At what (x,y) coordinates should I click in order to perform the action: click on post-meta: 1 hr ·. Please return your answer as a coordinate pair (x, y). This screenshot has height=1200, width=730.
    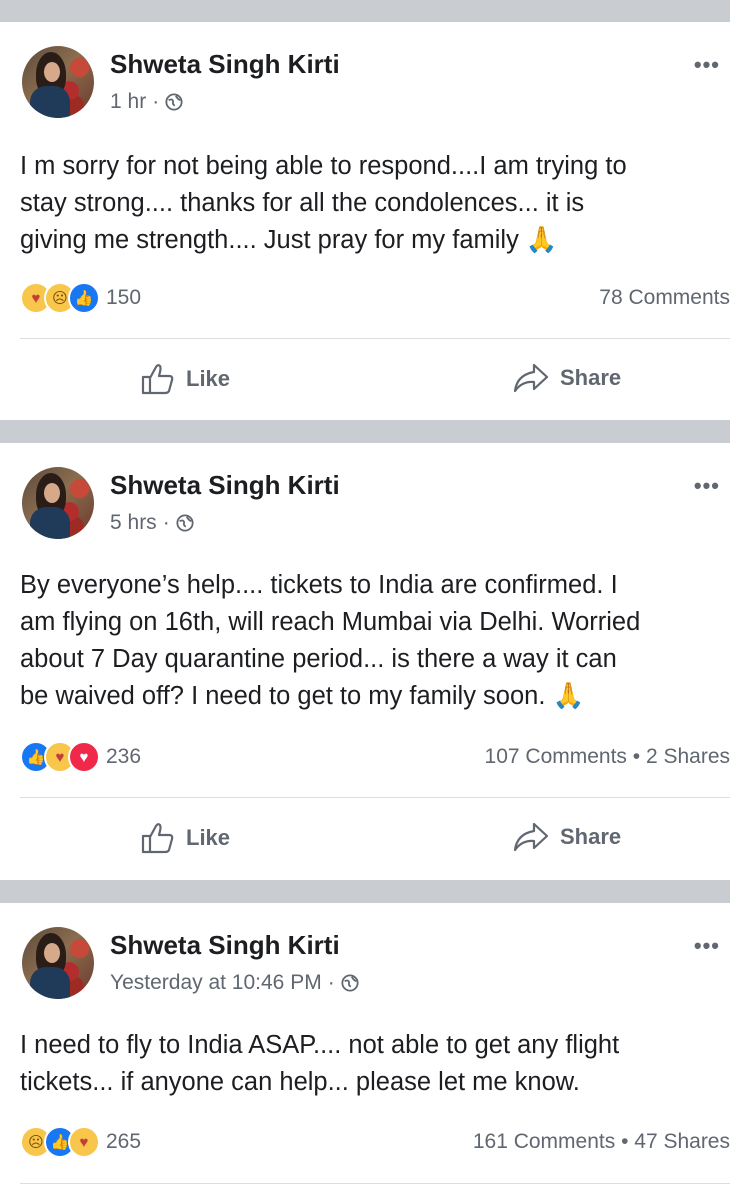
    Looking at the image, I should click on (146, 102).